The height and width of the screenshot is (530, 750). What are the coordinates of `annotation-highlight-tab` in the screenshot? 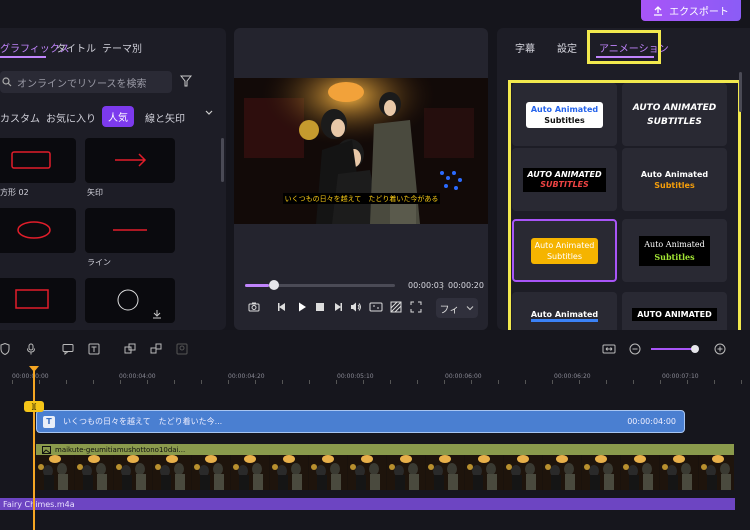 It's located at (624, 47).